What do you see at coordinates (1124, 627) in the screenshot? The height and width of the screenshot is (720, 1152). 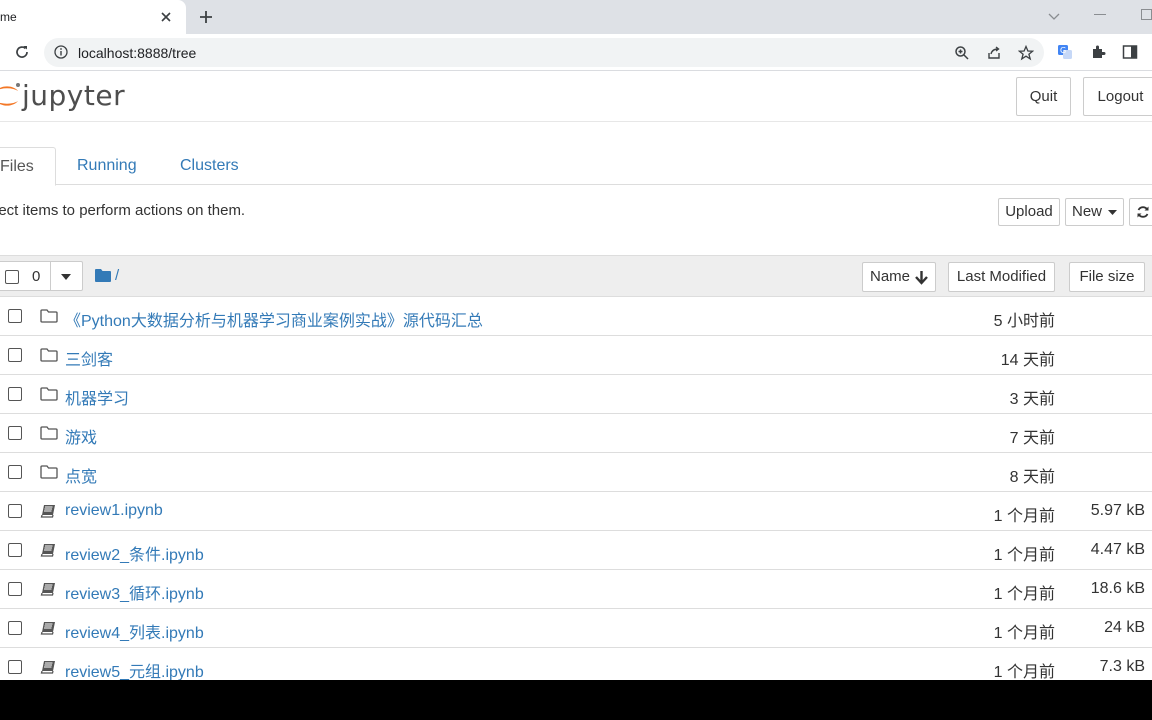 I see `item-size: 24 kB` at bounding box center [1124, 627].